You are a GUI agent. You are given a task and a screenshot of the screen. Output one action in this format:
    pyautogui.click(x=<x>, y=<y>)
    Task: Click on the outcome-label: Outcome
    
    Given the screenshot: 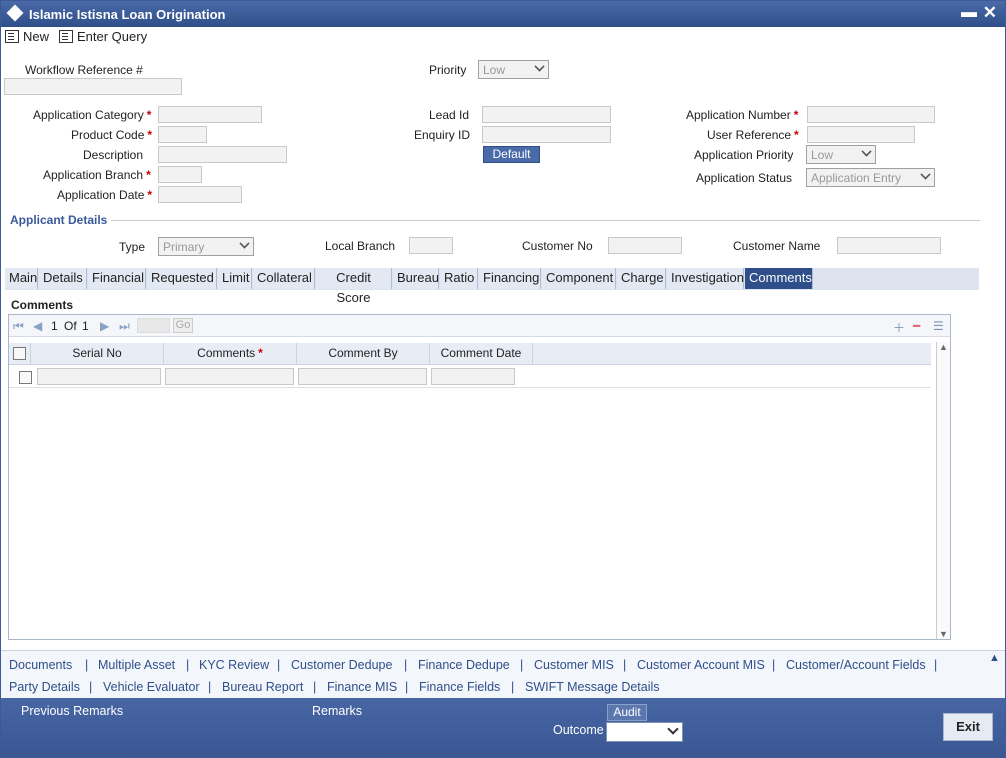 What is the action you would take?
    pyautogui.click(x=578, y=730)
    